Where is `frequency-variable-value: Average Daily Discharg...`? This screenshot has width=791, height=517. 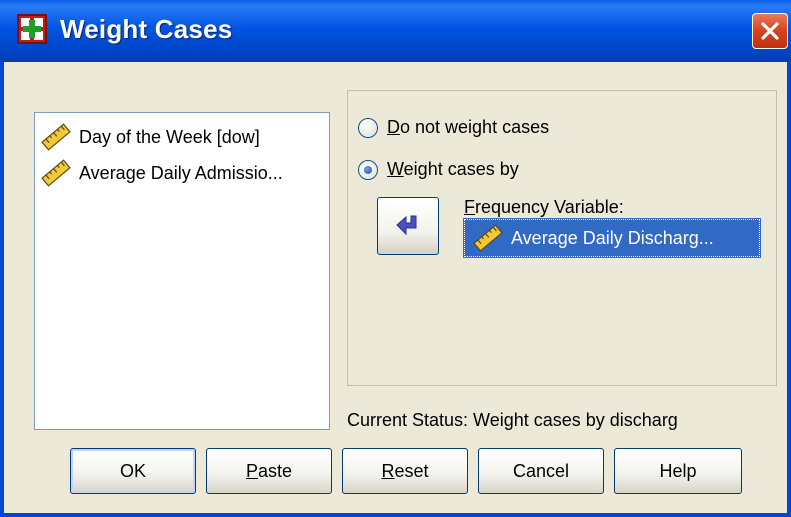
frequency-variable-value: Average Daily Discharg... is located at coordinates (612, 237).